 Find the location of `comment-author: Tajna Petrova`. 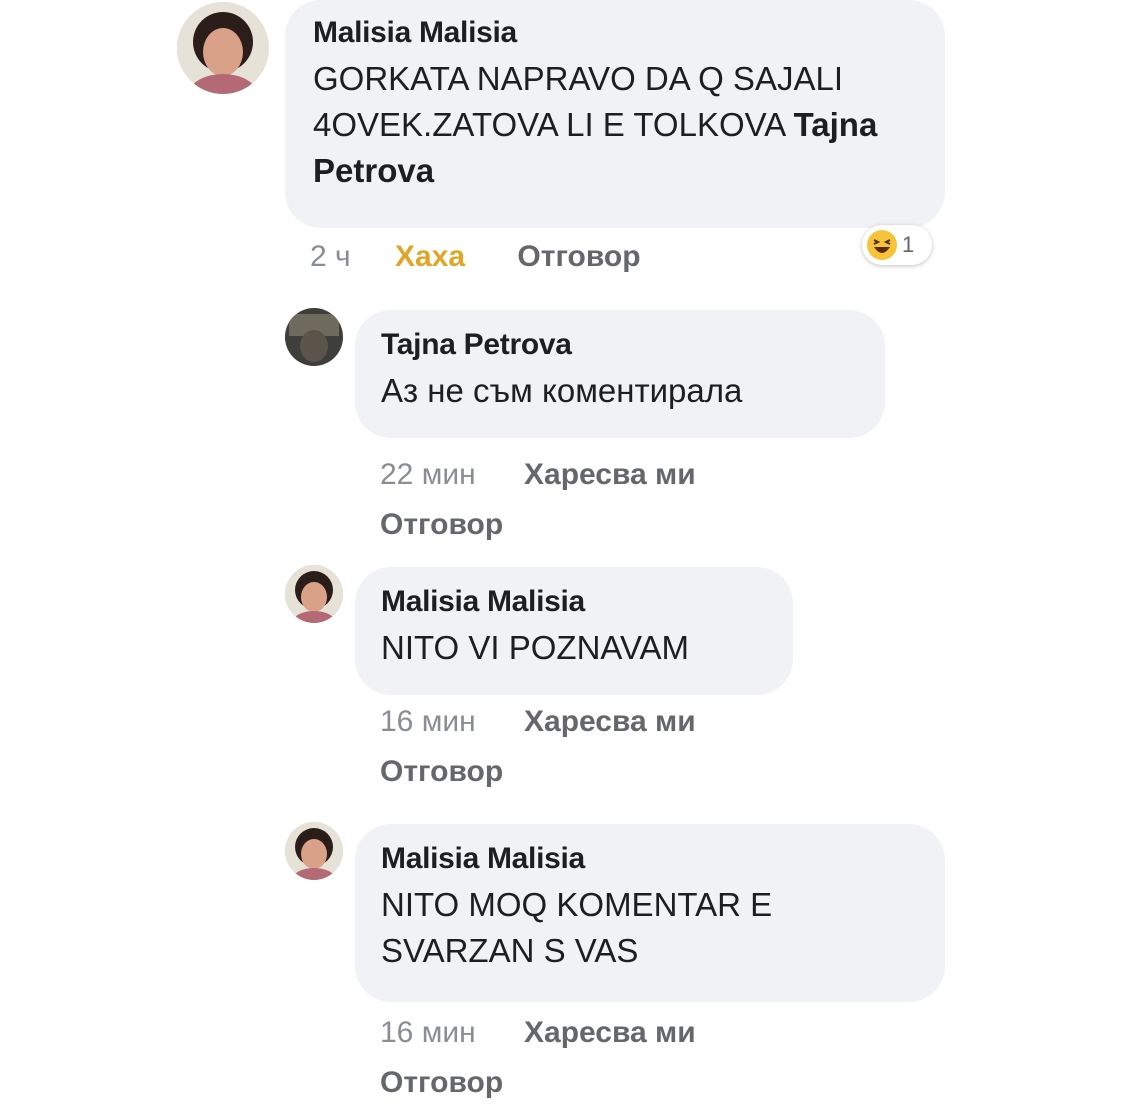

comment-author: Tajna Petrova is located at coordinates (620, 345).